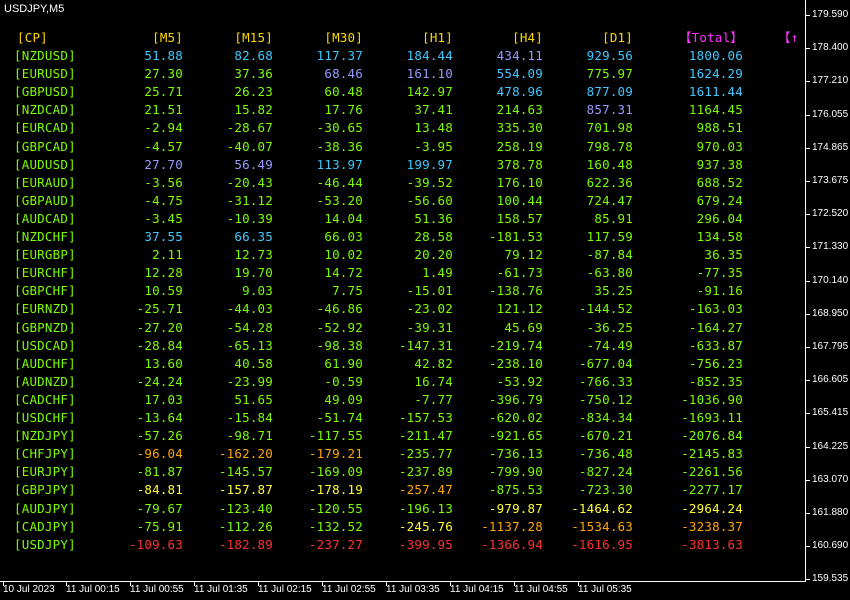 Image resolution: width=850 pixels, height=600 pixels. What do you see at coordinates (519, 110) in the screenshot?
I see `value-h4: 214.63` at bounding box center [519, 110].